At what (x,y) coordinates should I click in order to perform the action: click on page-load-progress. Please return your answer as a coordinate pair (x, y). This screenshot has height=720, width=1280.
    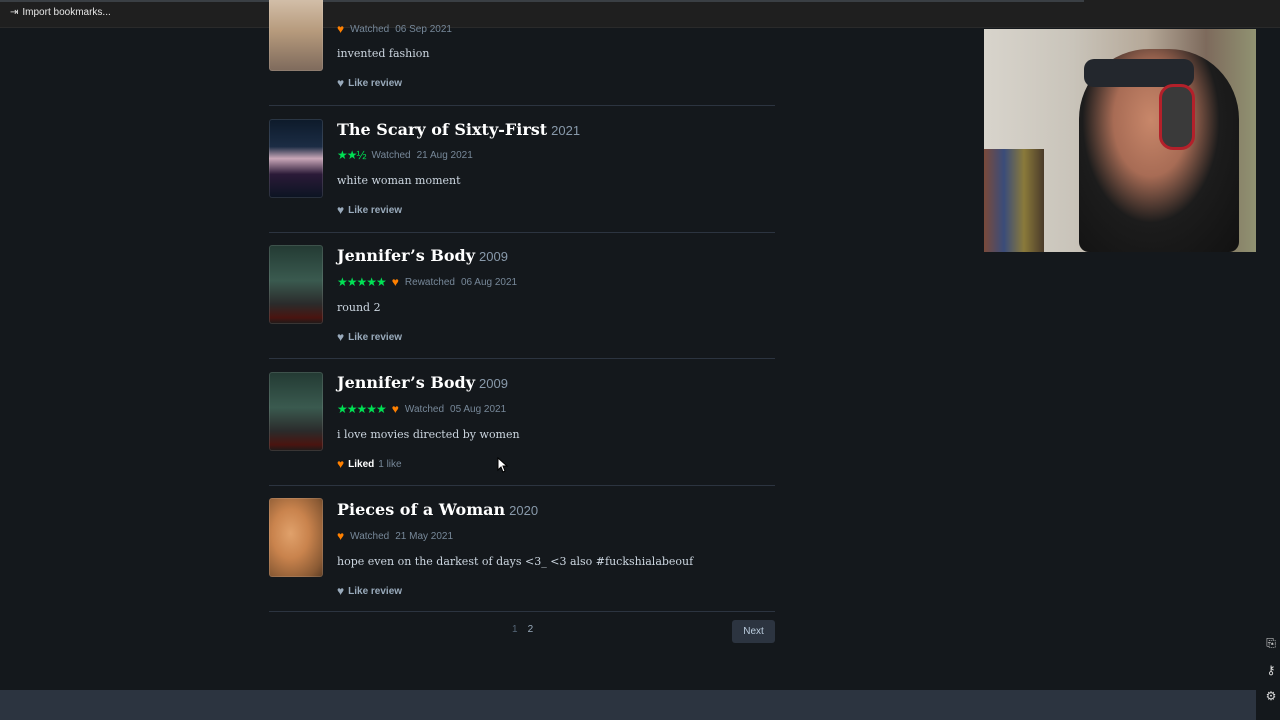
    Looking at the image, I should click on (542, 1).